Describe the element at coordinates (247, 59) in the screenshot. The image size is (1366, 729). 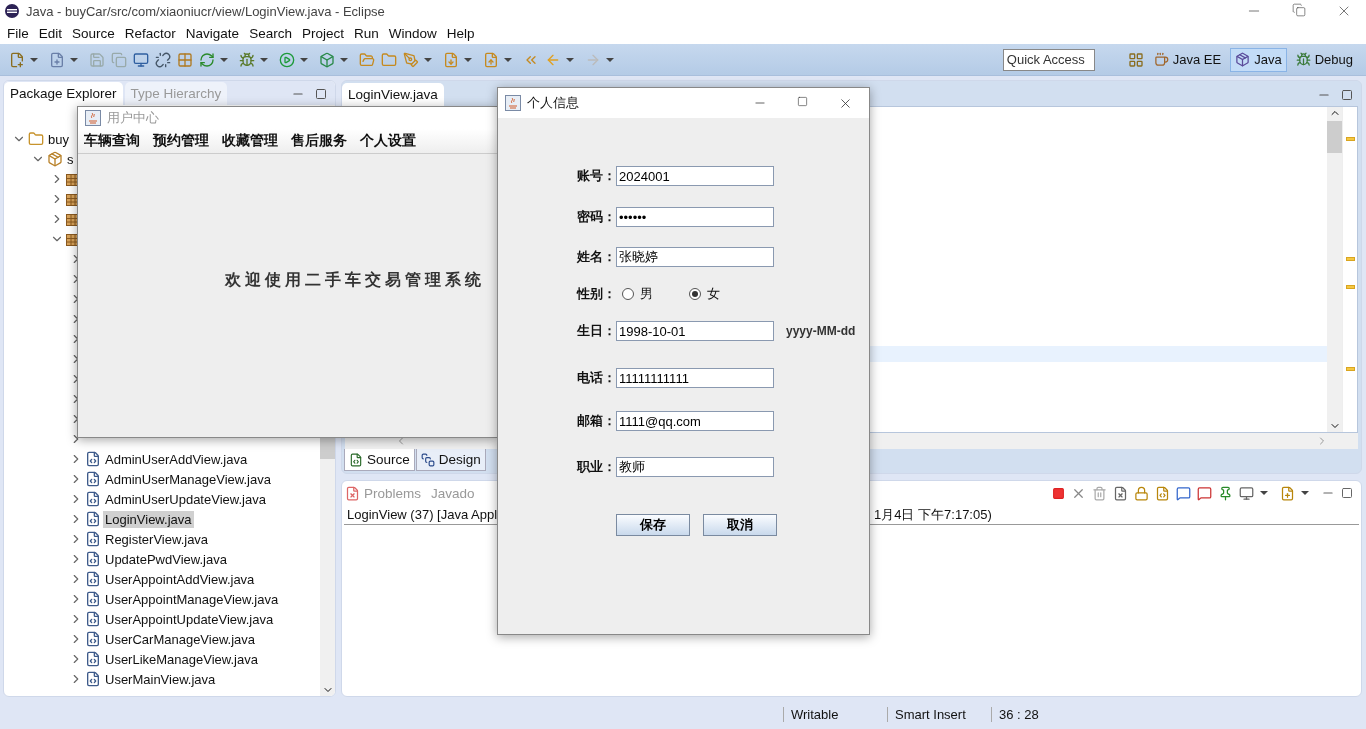
I see `debug-icon` at that location.